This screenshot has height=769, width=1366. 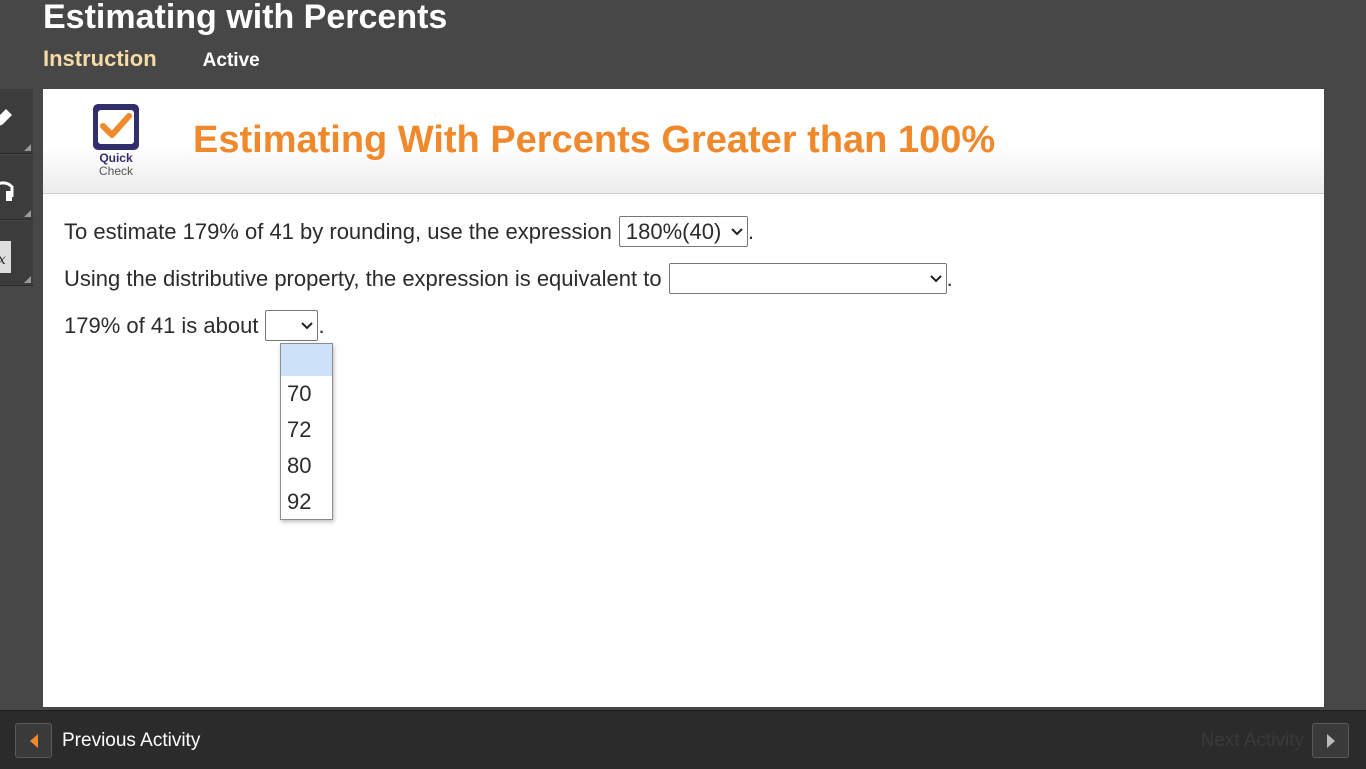 I want to click on estimate-dropdown-list: 70 72 80 92, so click(x=306, y=431).